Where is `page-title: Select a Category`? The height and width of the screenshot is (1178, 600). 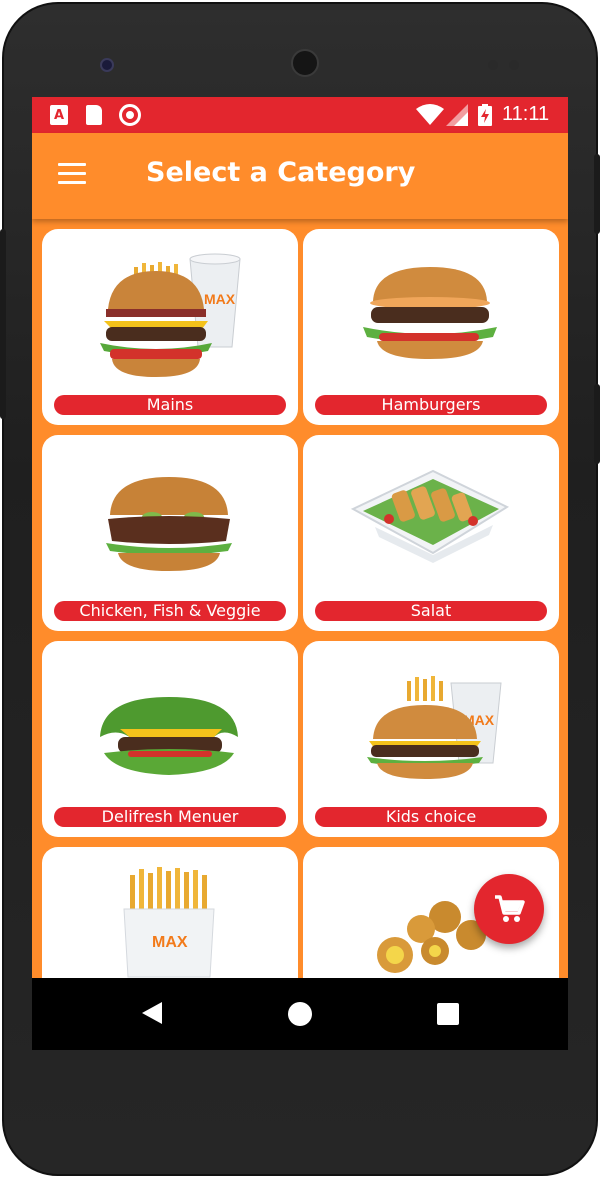
page-title: Select a Category is located at coordinates (281, 172).